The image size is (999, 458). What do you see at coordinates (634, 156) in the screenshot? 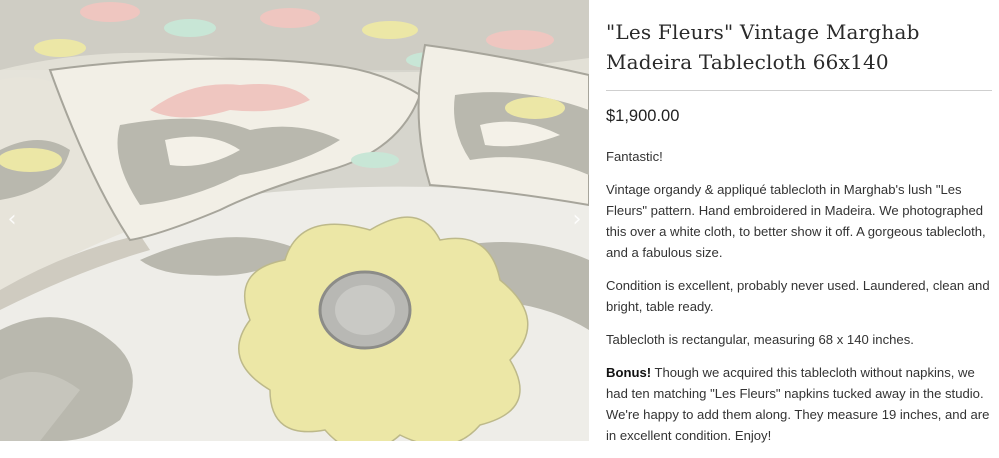
I see `description-paragraph: Fantastic!` at bounding box center [634, 156].